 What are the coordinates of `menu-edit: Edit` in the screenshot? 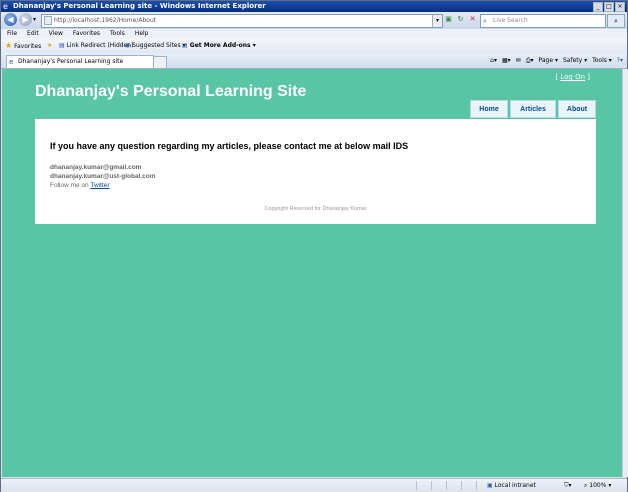 It's located at (33, 34).